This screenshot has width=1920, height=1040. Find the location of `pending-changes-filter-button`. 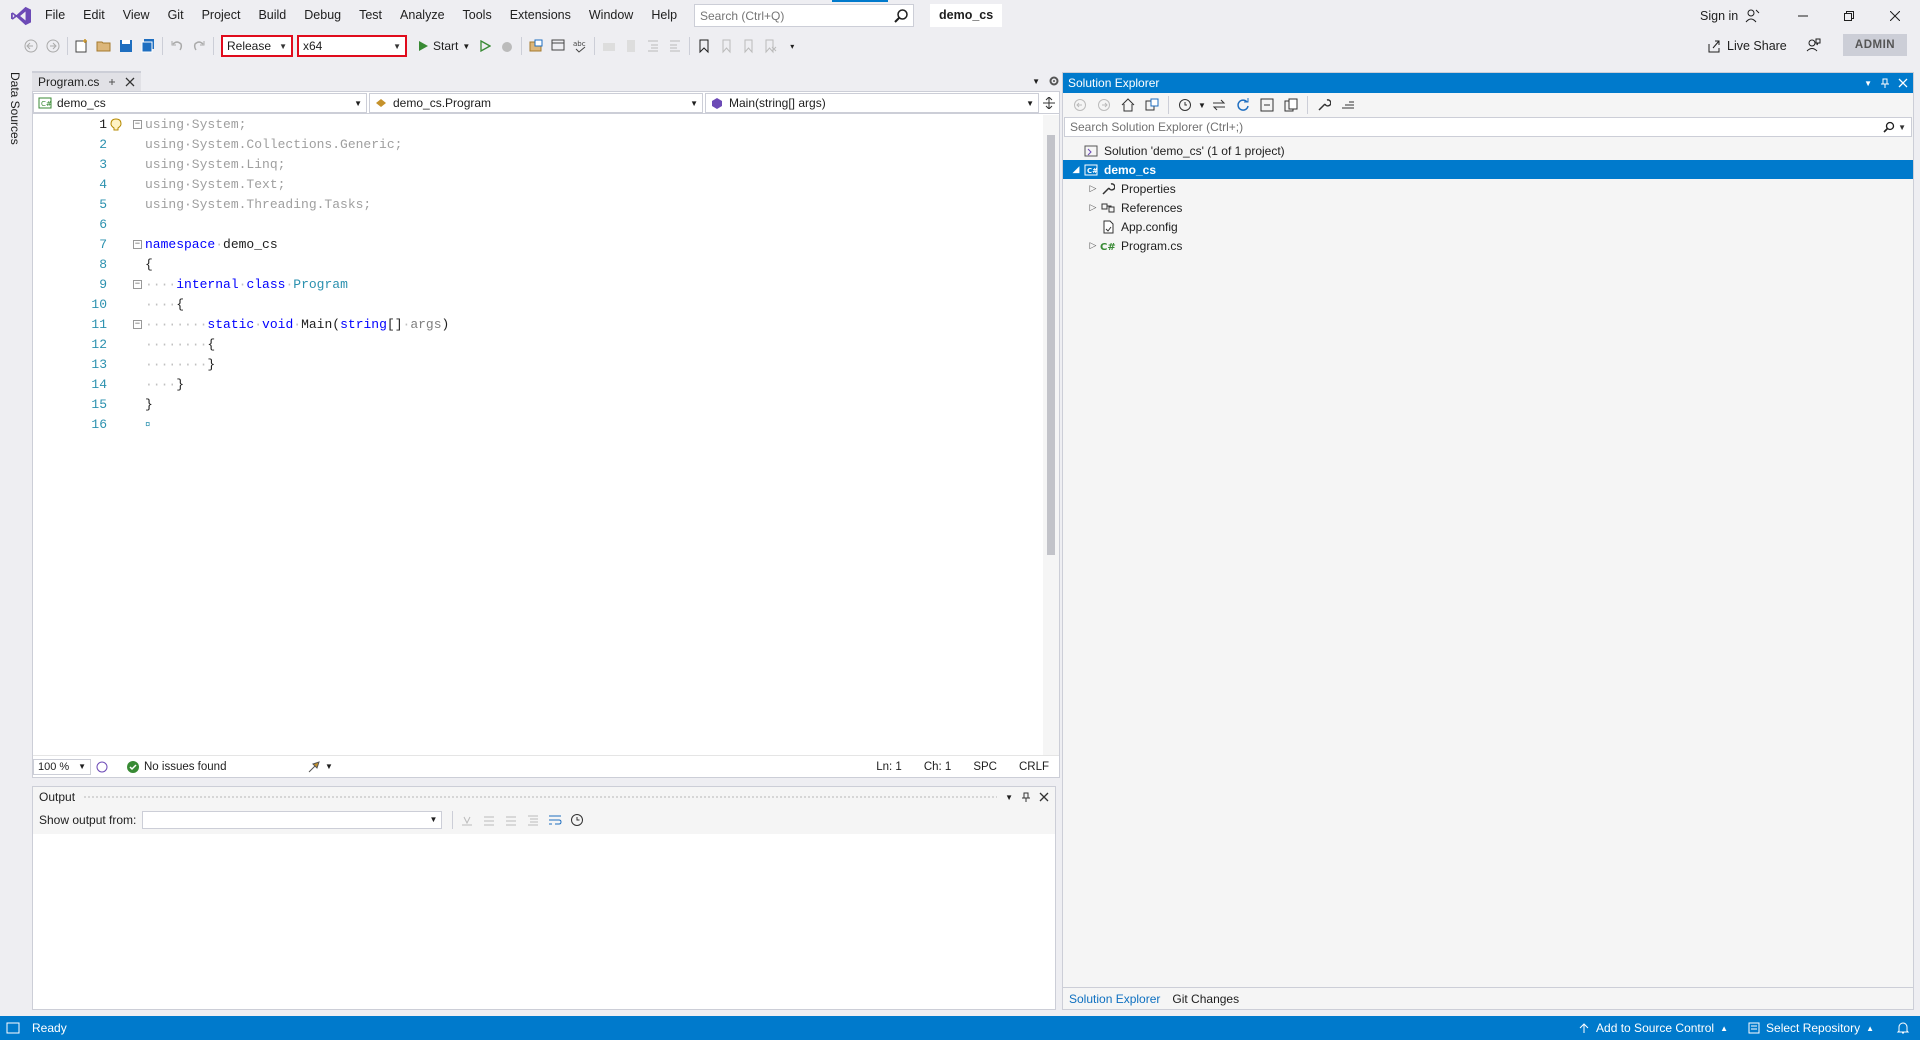

pending-changes-filter-button is located at coordinates (1185, 105).